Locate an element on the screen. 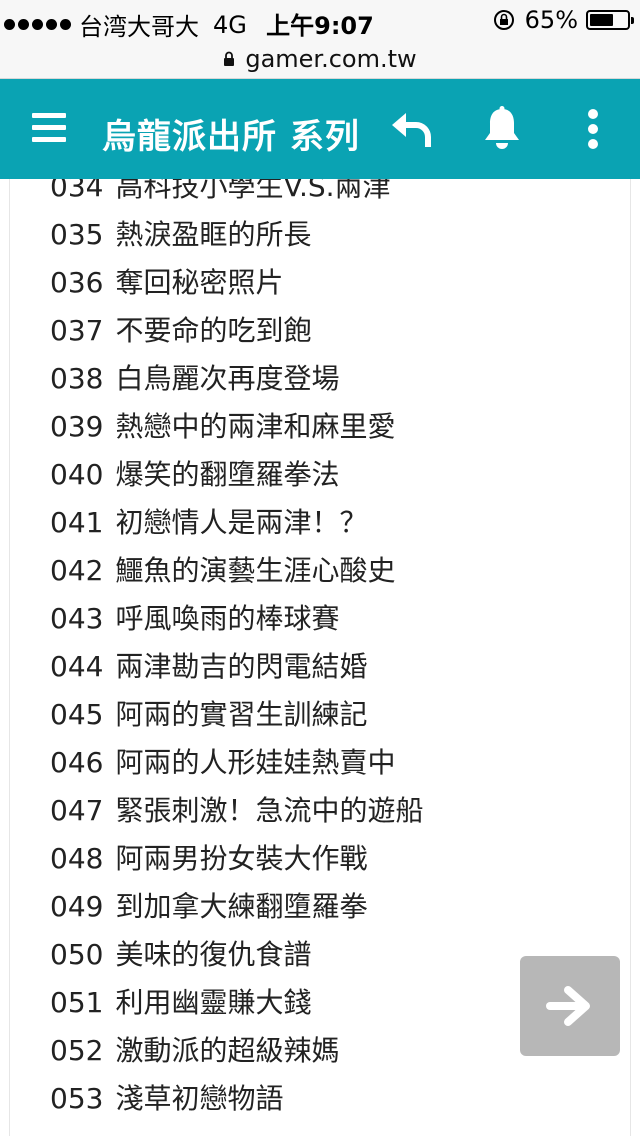  status-bar: 台湾大哥大 4G 上午9:07 65% is located at coordinates (320, 20).